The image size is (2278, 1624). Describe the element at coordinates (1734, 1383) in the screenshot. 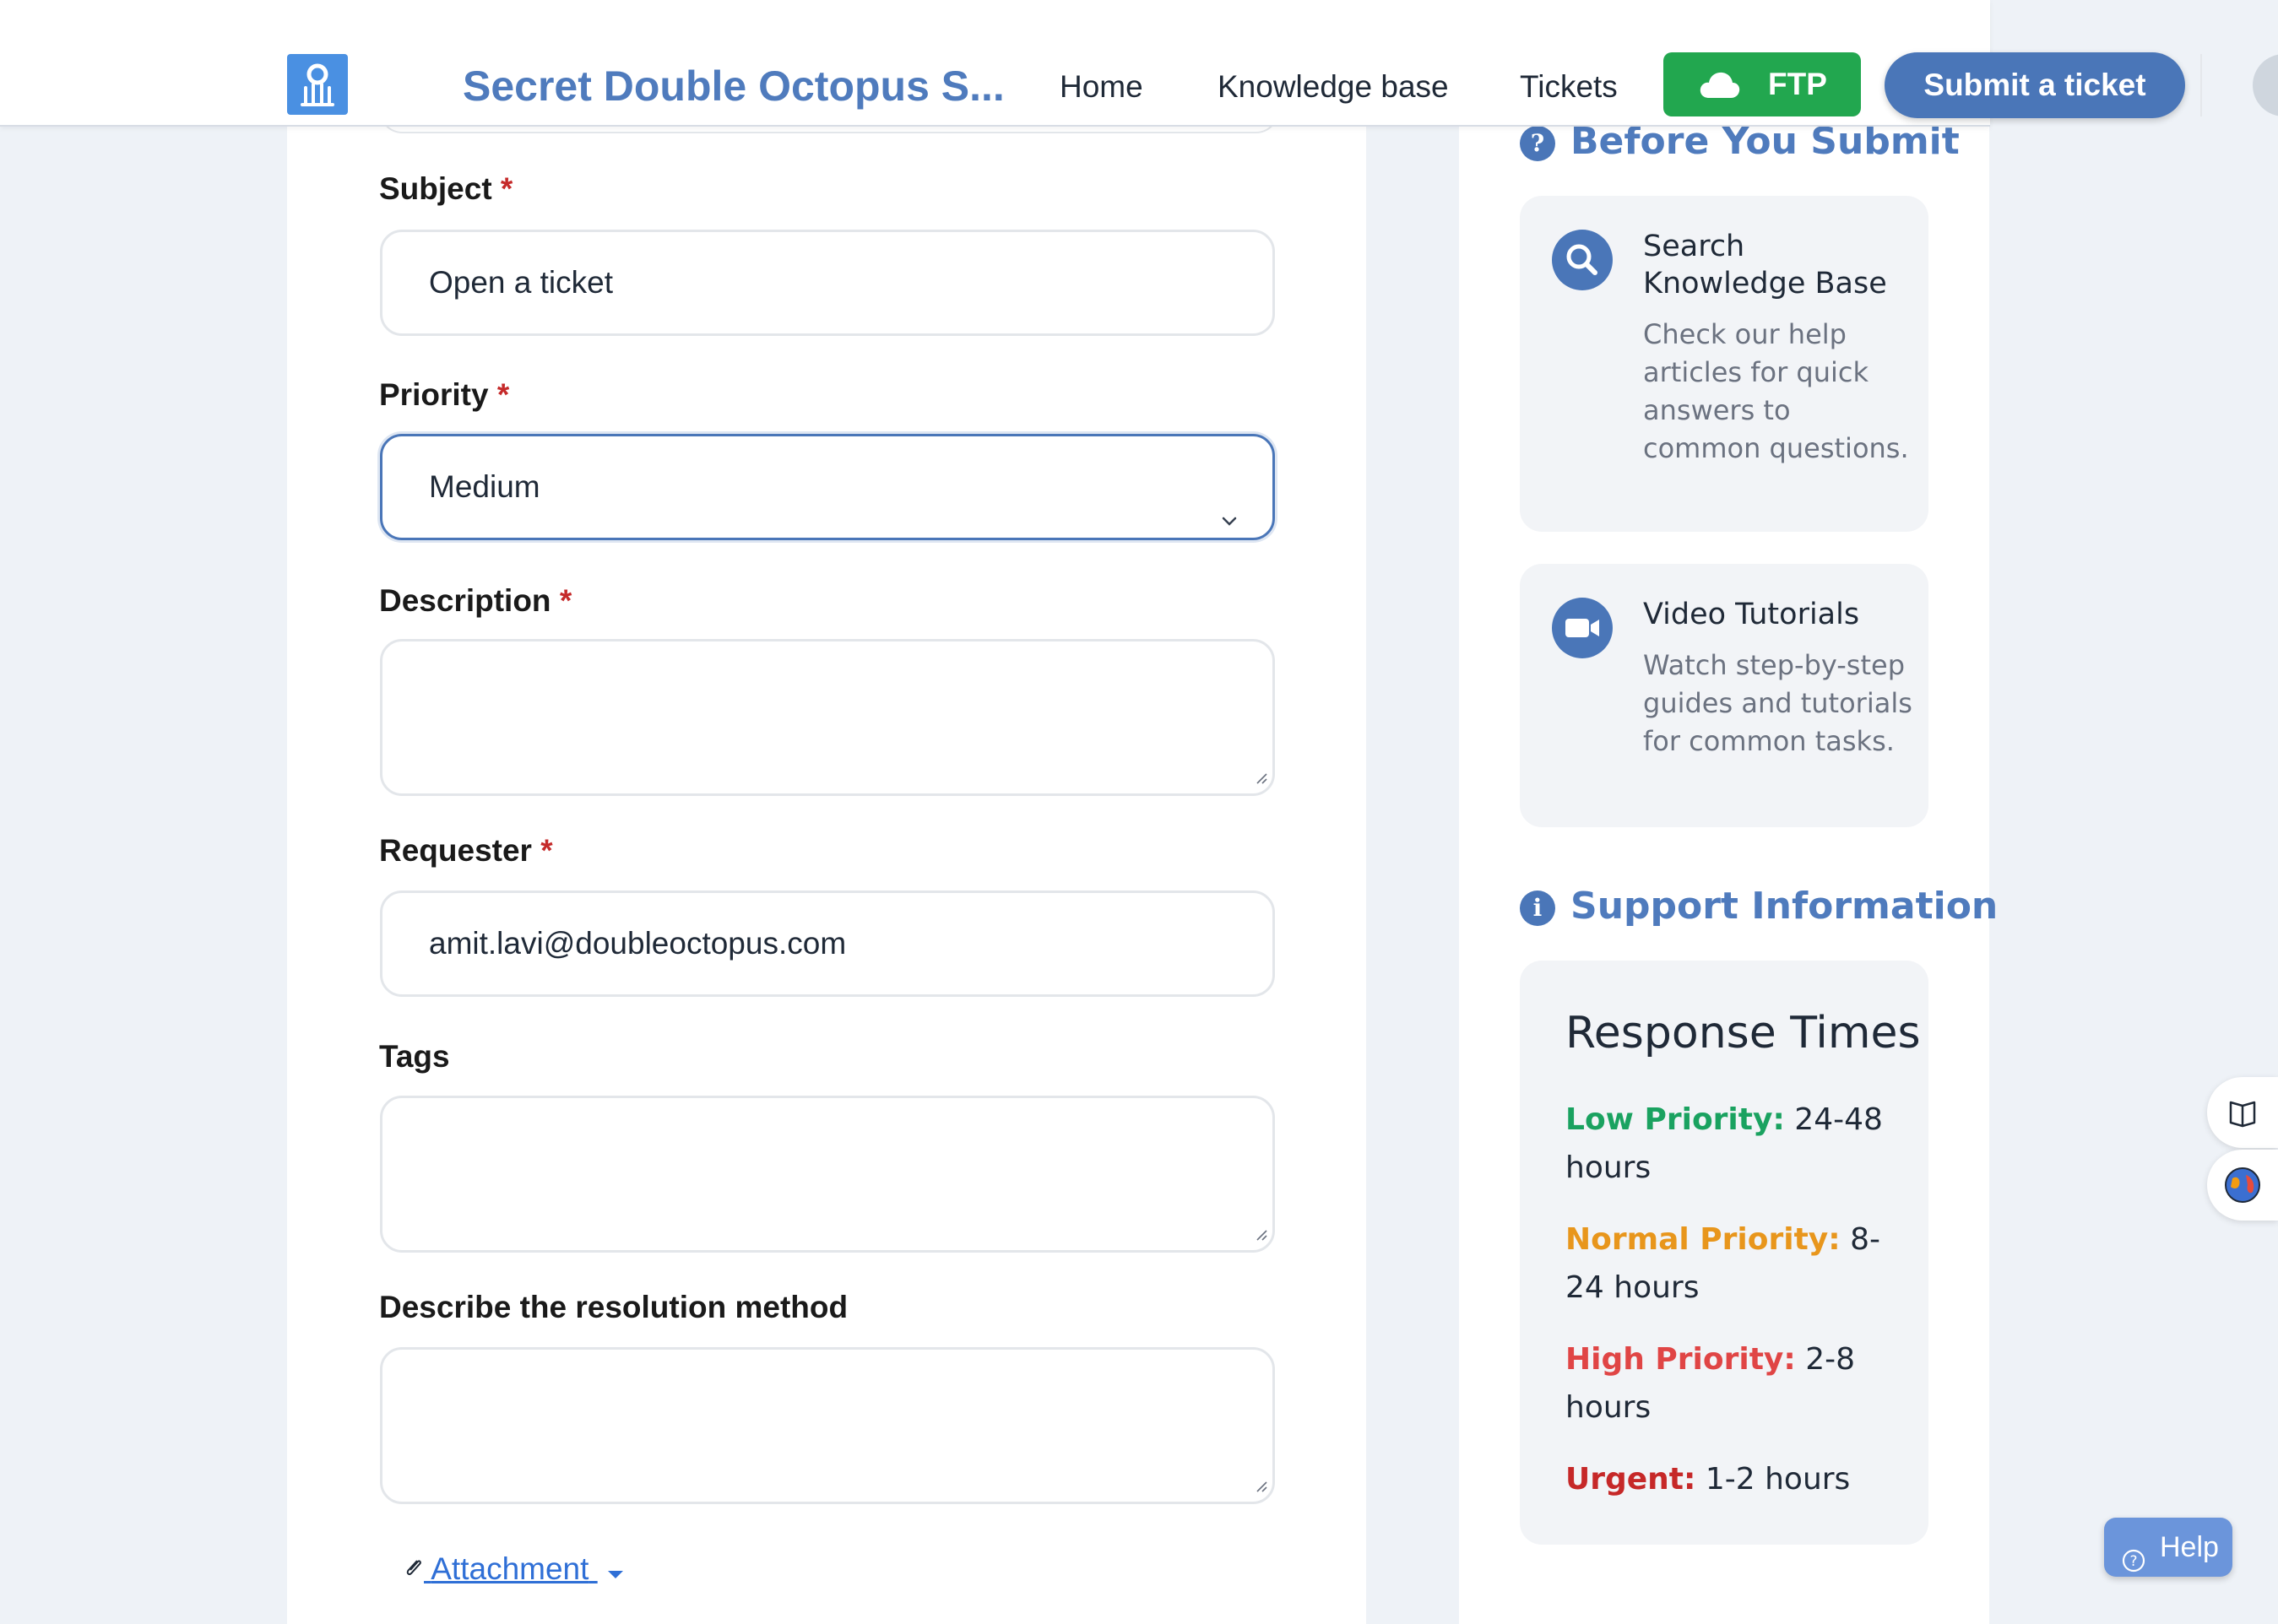

I see `high-priority-line: High Priority: 2-8 hours` at that location.